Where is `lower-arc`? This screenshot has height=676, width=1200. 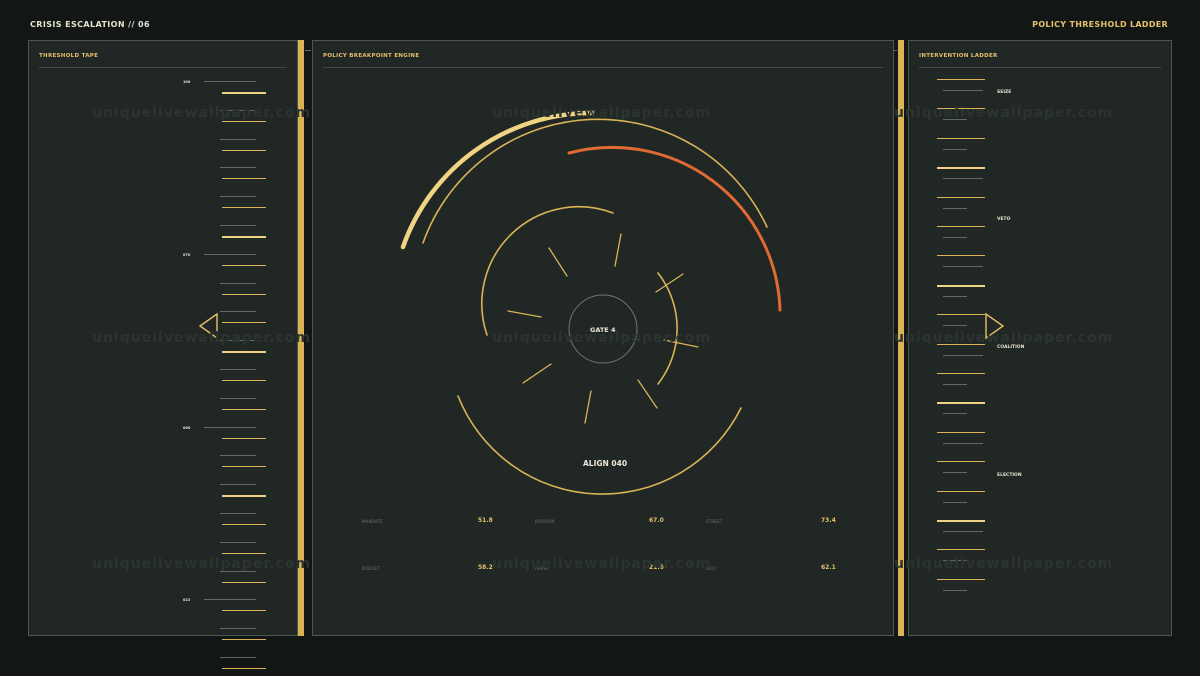
lower-arc is located at coordinates (599, 445).